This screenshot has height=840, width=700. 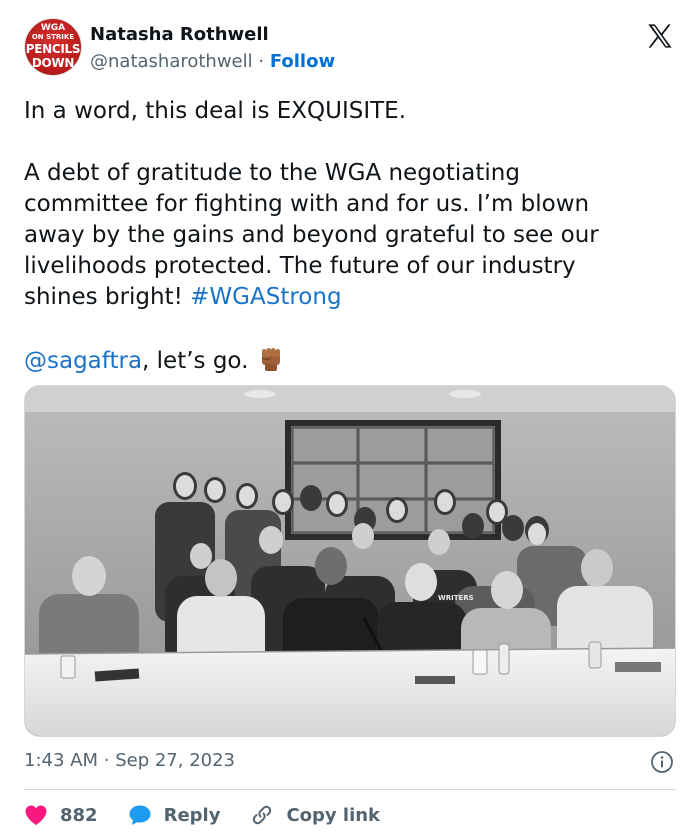 I want to click on tweet-time: 1:43 AM, so click(x=61, y=760).